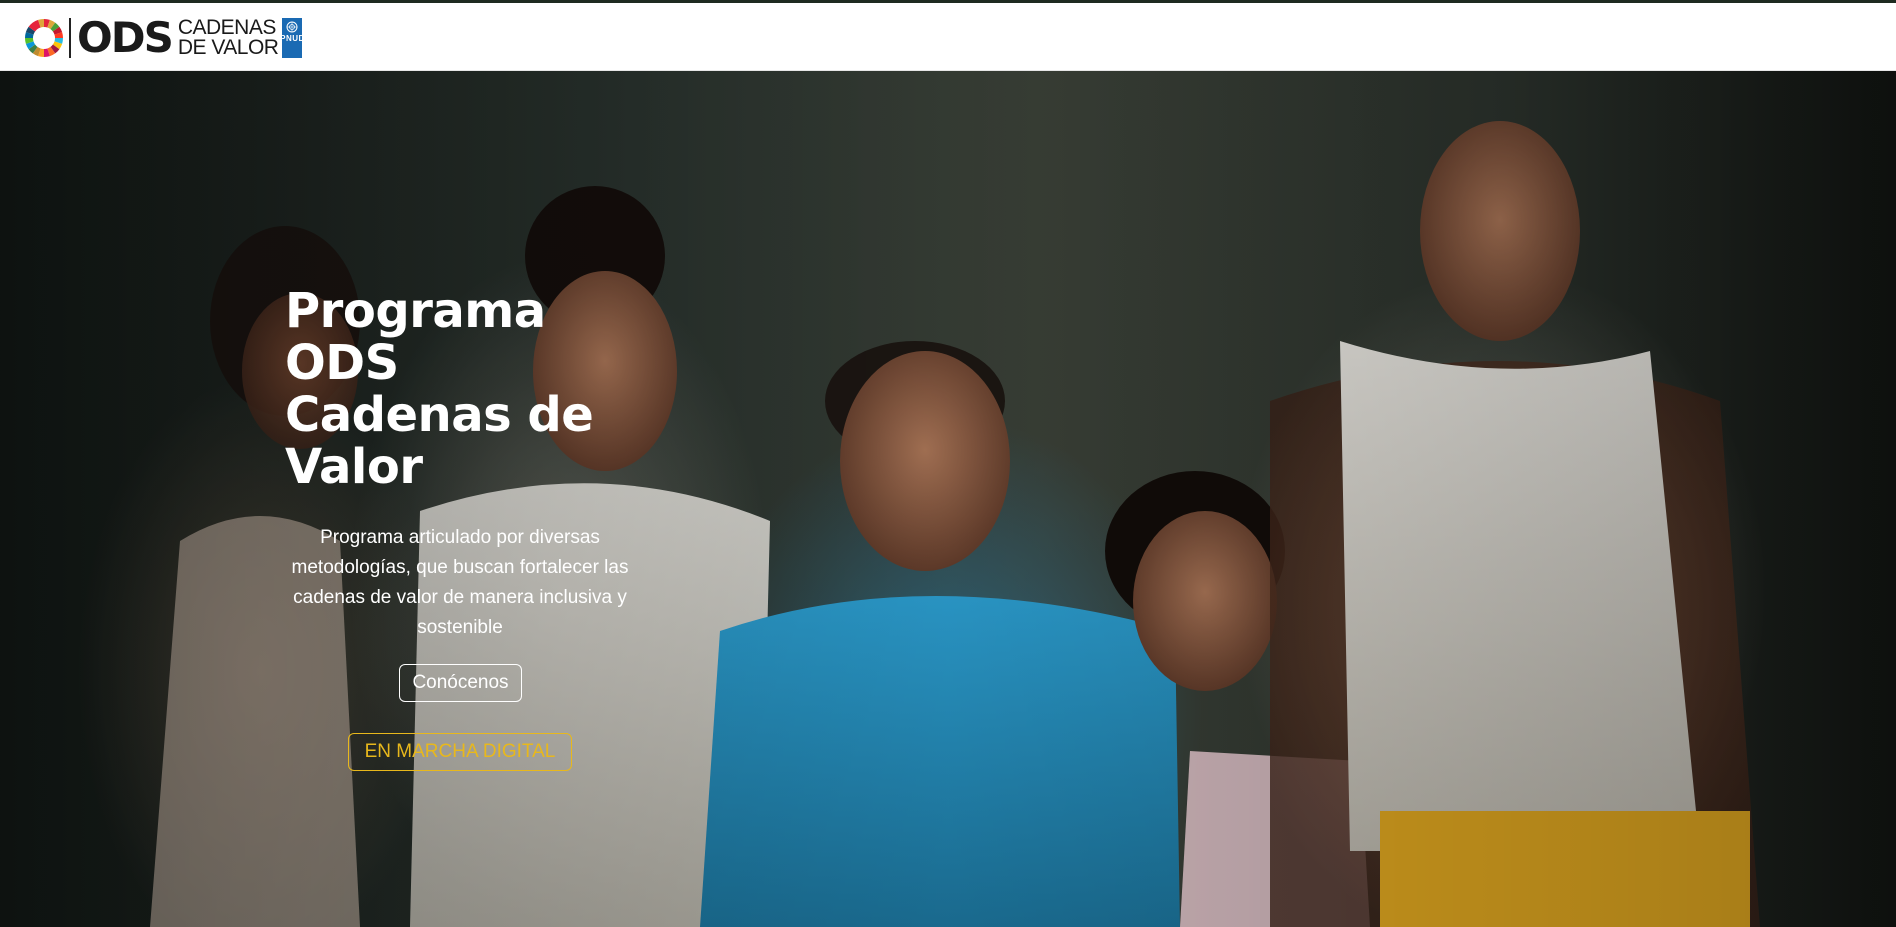  Describe the element at coordinates (44, 38) in the screenshot. I see `sdg-wheel-icon` at that location.